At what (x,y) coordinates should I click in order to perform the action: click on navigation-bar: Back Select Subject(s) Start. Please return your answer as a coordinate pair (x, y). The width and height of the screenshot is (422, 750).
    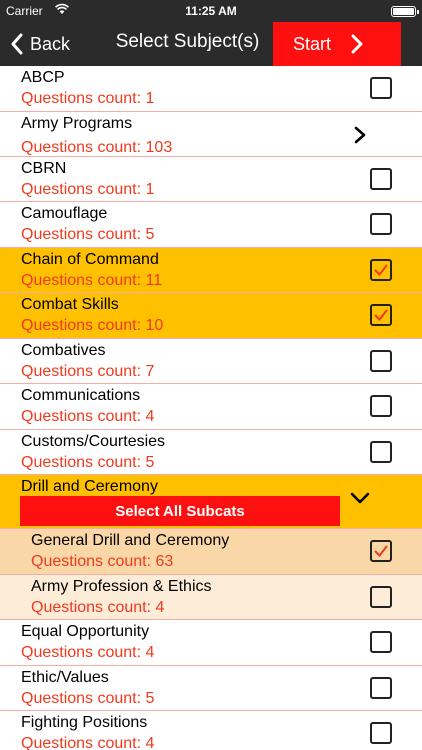
    Looking at the image, I should click on (211, 44).